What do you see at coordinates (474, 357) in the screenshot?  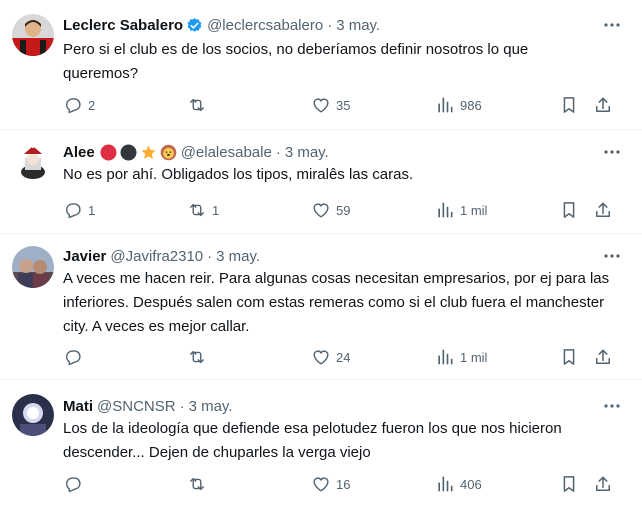 I see `views-count: 1 mil` at bounding box center [474, 357].